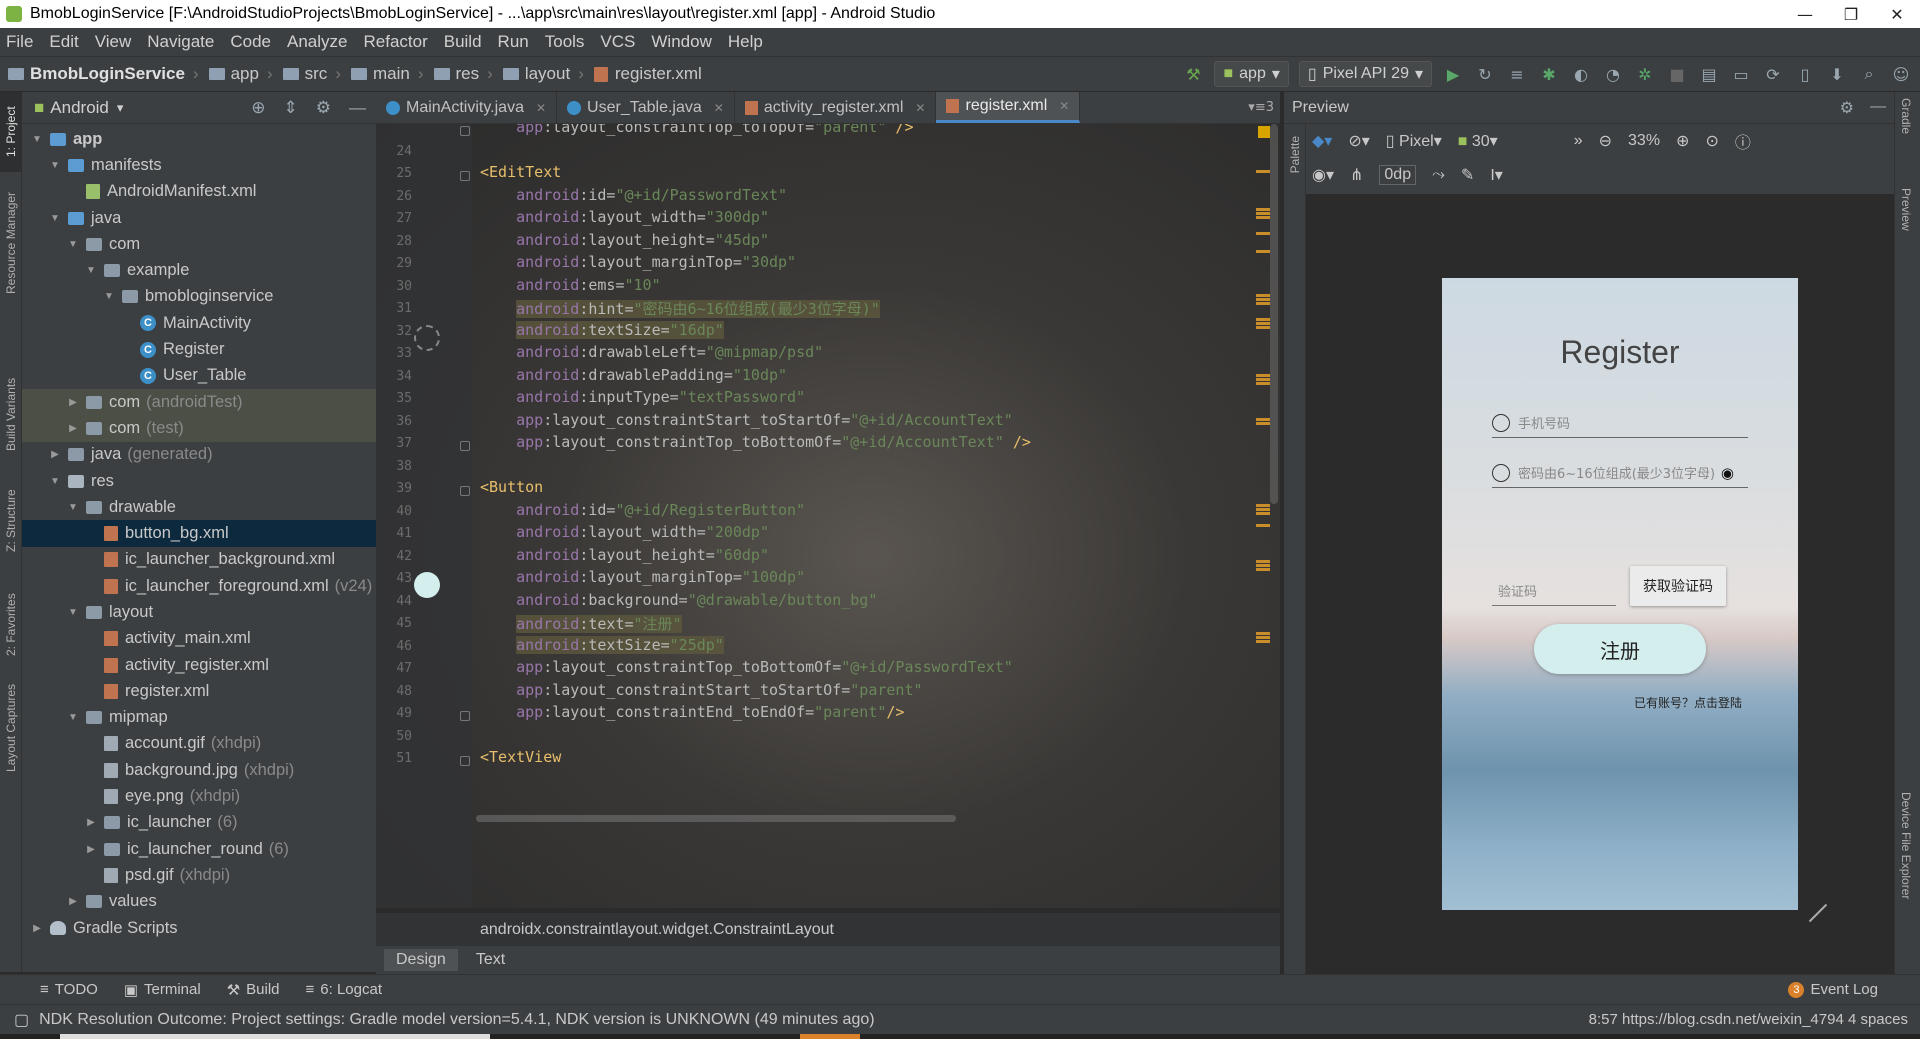  Describe the element at coordinates (199, 218) in the screenshot. I see `tree-item: ▼ java` at that location.